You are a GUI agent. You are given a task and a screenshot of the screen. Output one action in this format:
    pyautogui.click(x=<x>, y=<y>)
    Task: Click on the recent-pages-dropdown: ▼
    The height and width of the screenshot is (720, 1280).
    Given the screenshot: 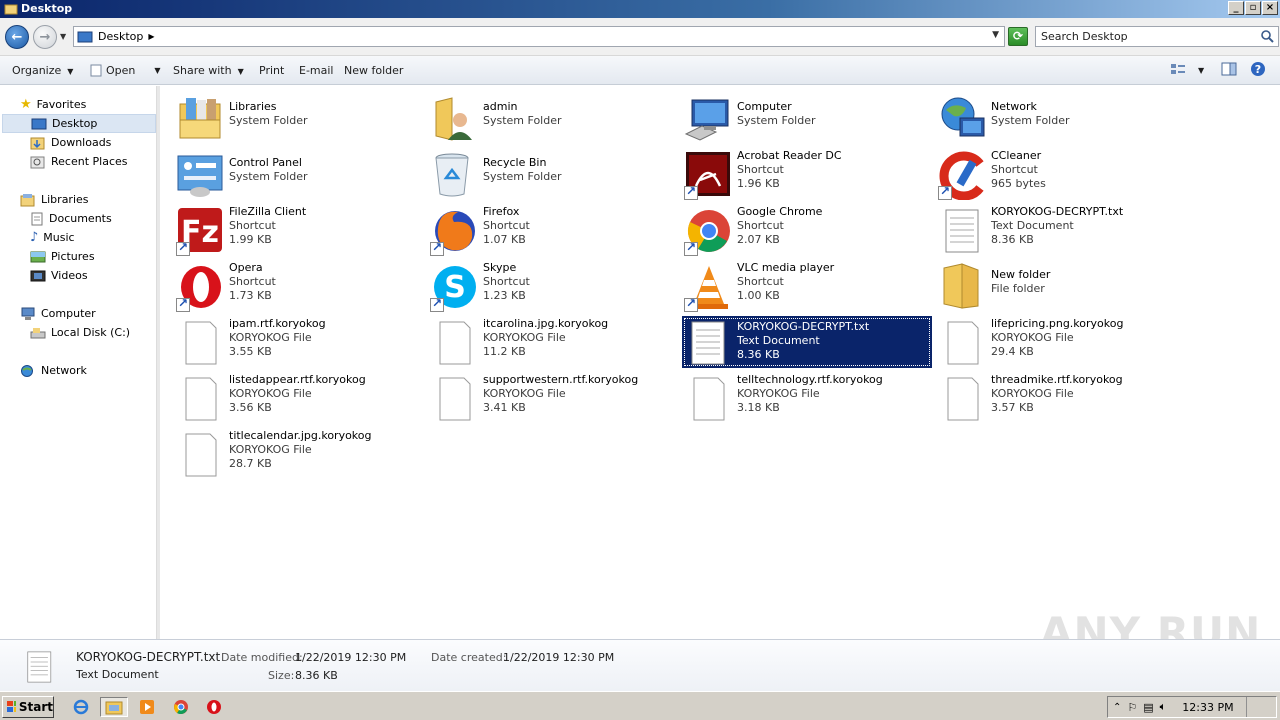 What is the action you would take?
    pyautogui.click(x=63, y=36)
    